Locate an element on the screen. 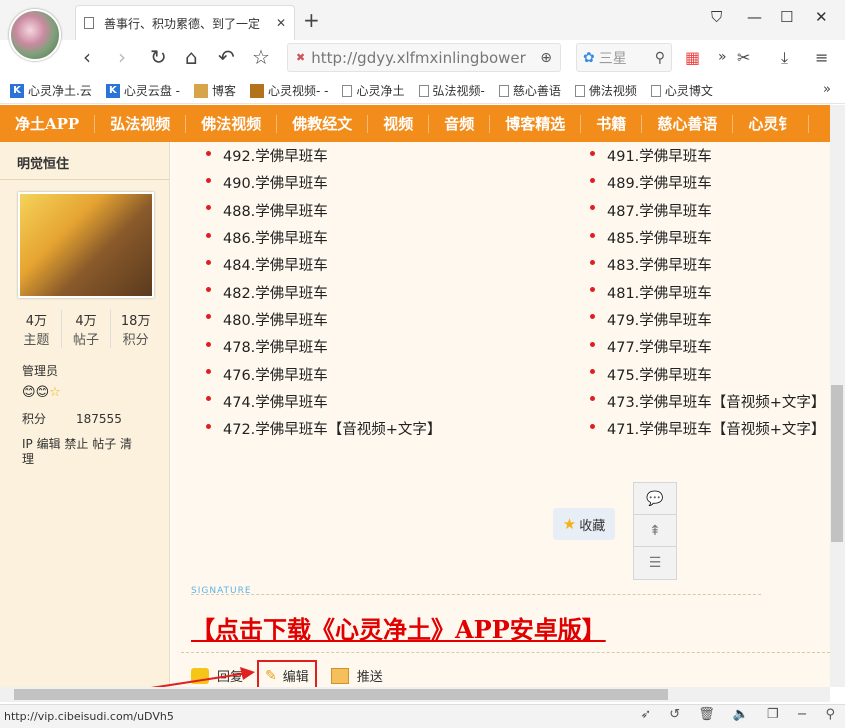 This screenshot has width=845, height=728. search-box: ✿ 三星 ⚲ is located at coordinates (624, 57).